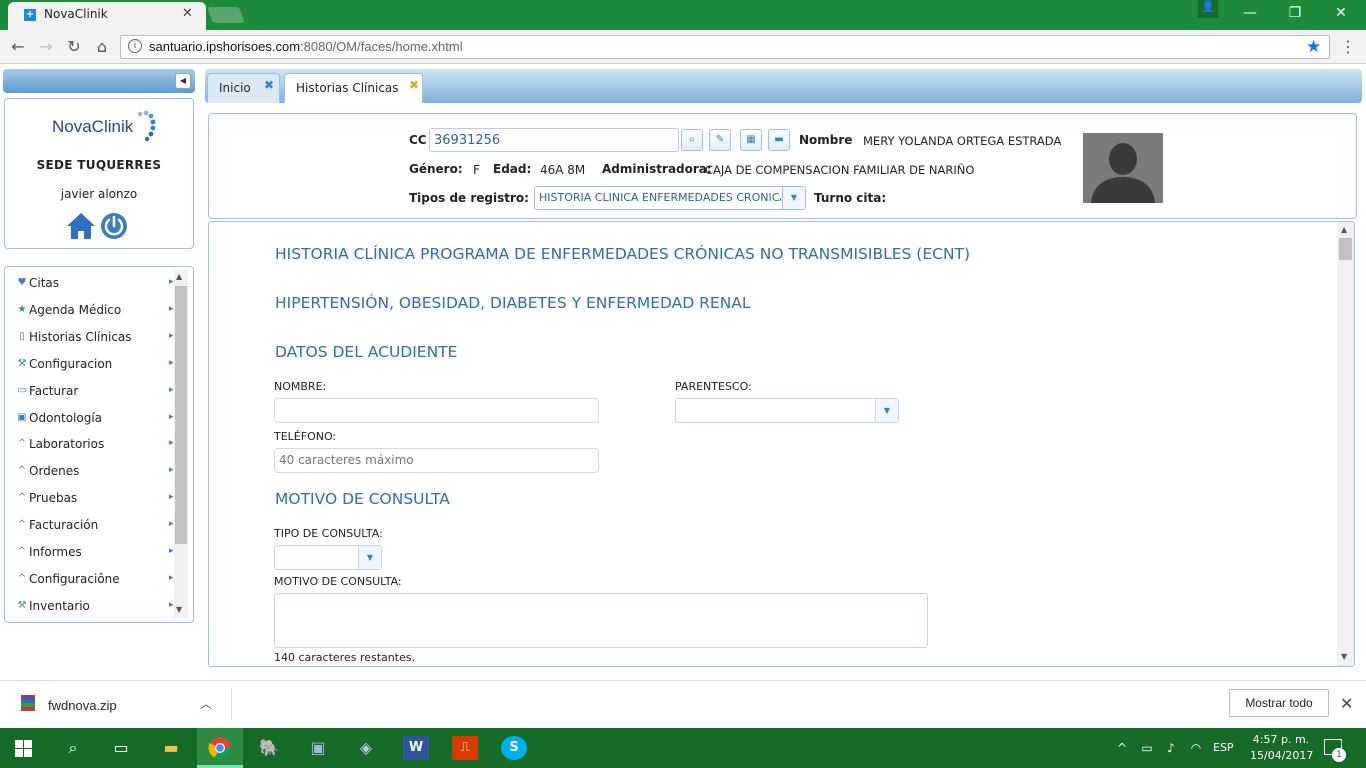 Image resolution: width=1366 pixels, height=768 pixels. Describe the element at coordinates (713, 386) in the screenshot. I see `parentesco-label: PARENTESCO:` at that location.